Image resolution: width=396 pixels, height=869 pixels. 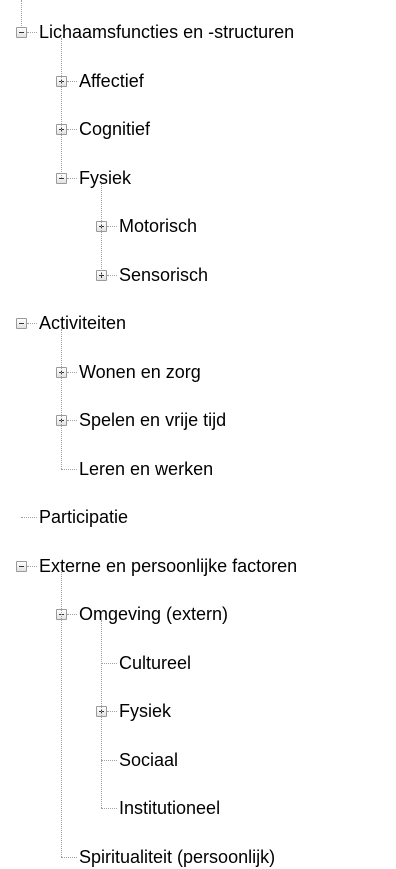 I want to click on tree-node-label: Motorisch, so click(x=158, y=226).